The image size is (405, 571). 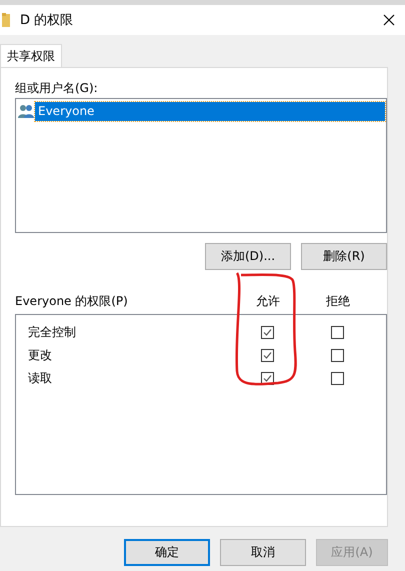 I want to click on group-label: 组或用户名(G):, so click(x=57, y=88).